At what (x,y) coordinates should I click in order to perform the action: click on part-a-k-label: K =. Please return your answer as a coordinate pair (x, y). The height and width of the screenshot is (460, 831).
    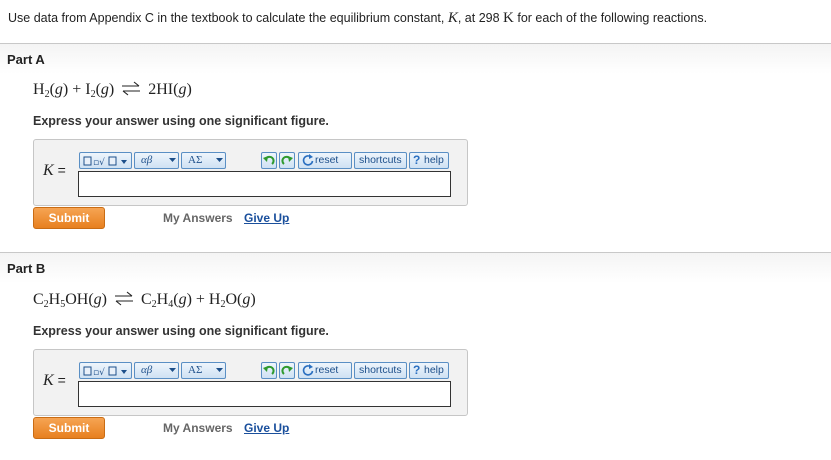
    Looking at the image, I should click on (54, 171).